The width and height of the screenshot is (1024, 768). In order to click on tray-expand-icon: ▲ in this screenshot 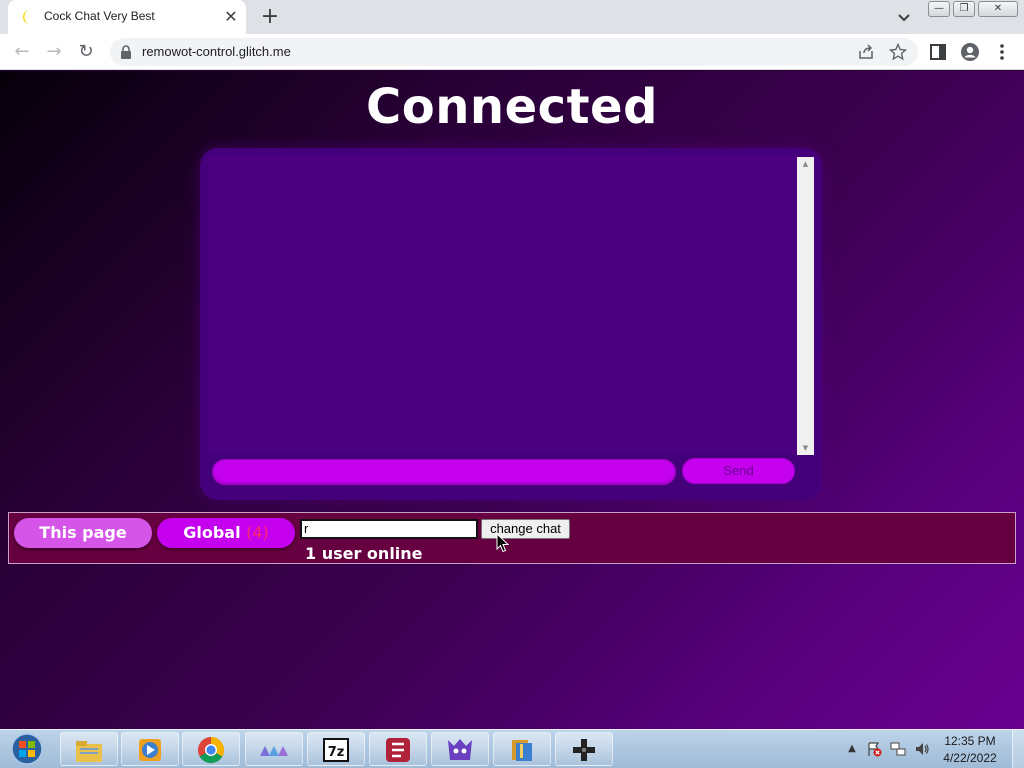, I will do `click(852, 749)`.